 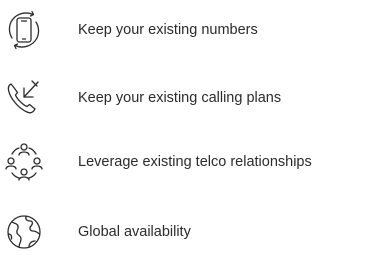 I want to click on incoming-call-icon, so click(x=24, y=98).